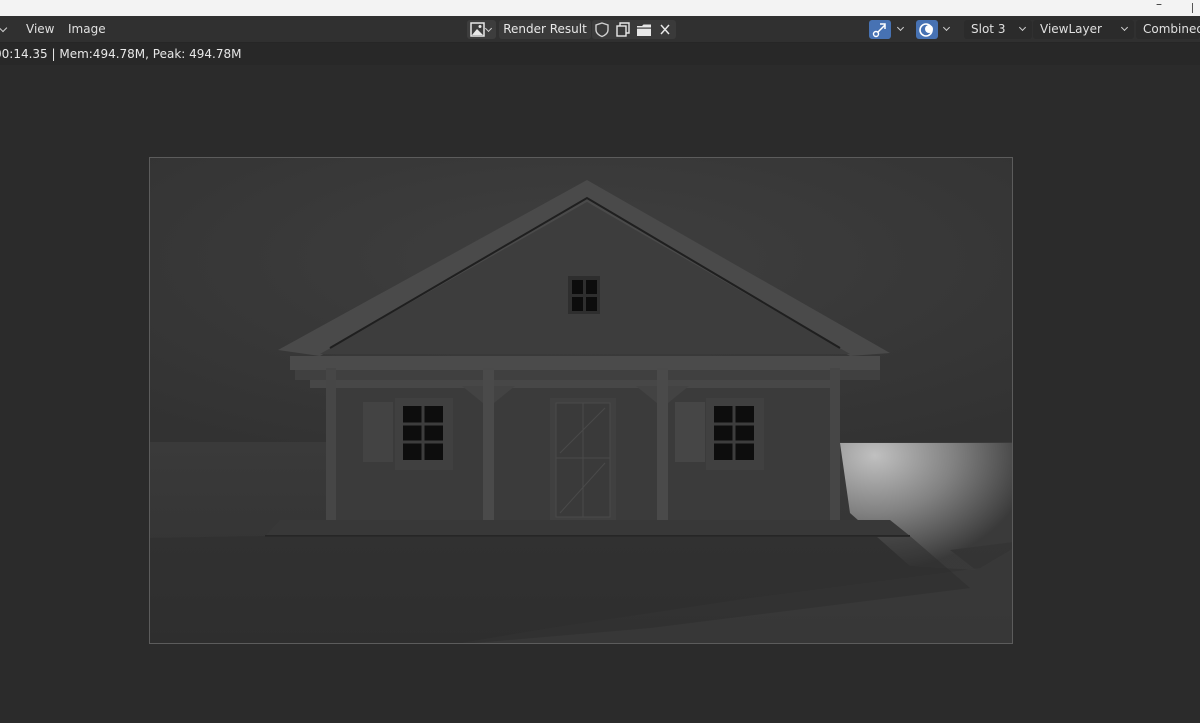  Describe the element at coordinates (623, 29) in the screenshot. I see `duplicate-icon` at that location.